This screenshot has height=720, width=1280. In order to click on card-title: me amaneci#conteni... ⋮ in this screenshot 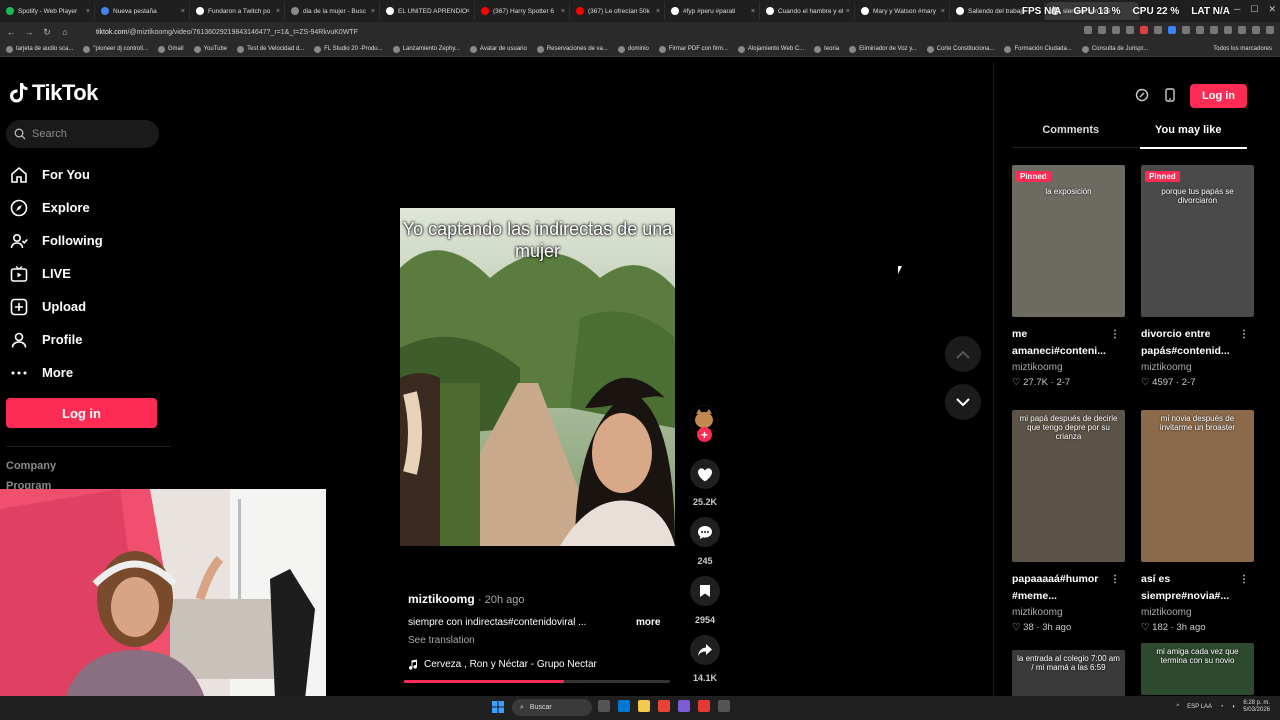, I will do `click(1066, 343)`.